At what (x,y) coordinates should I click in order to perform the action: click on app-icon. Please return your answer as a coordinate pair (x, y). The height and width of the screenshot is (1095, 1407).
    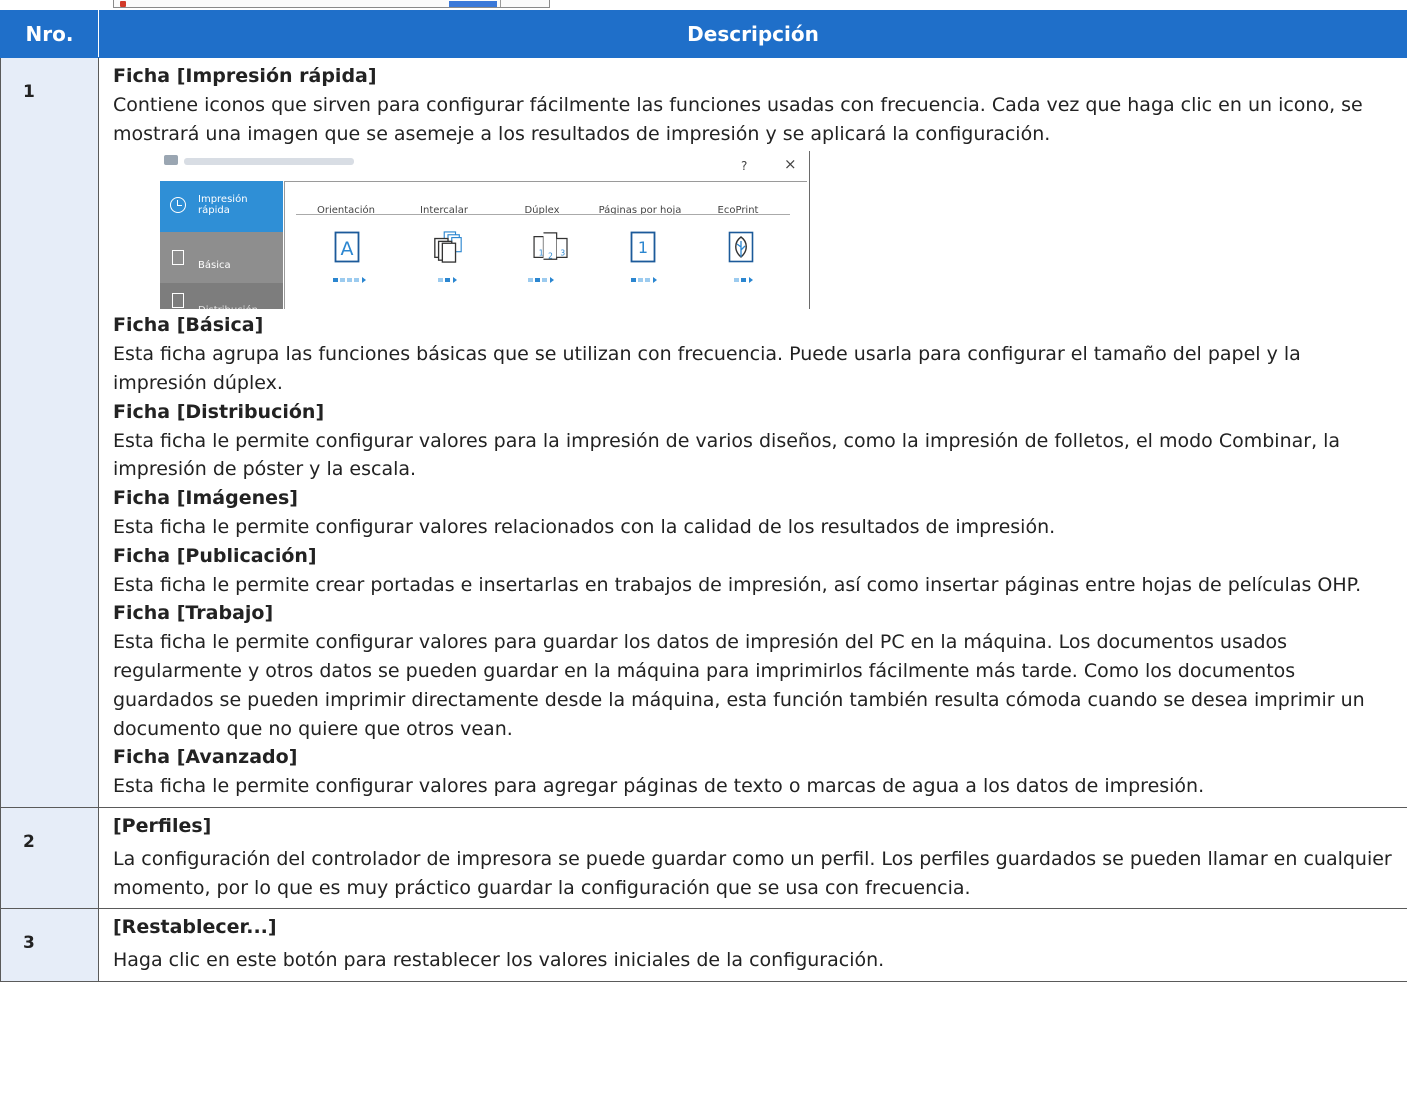
    Looking at the image, I should click on (123, 4).